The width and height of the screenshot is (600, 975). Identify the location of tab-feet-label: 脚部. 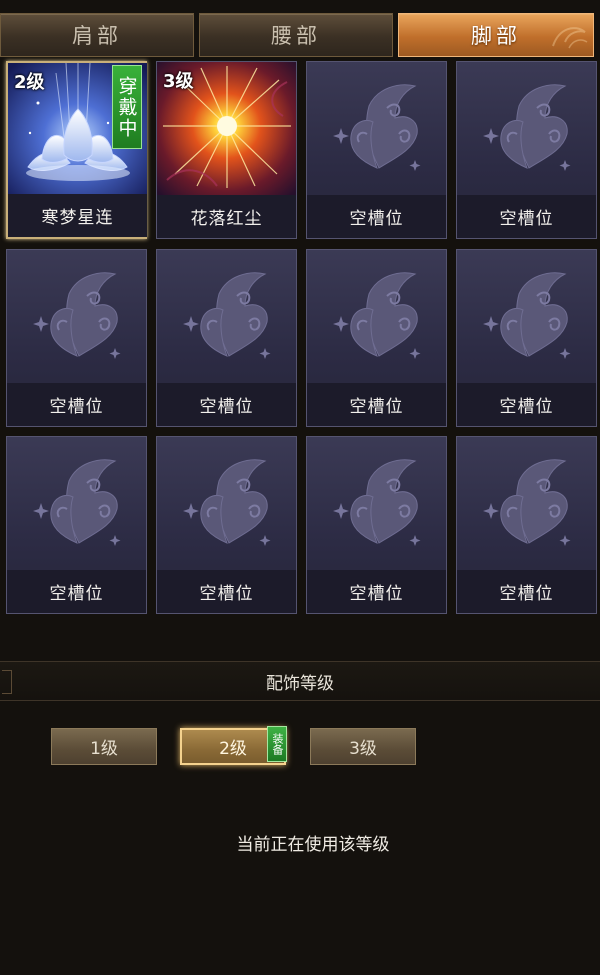
(496, 36).